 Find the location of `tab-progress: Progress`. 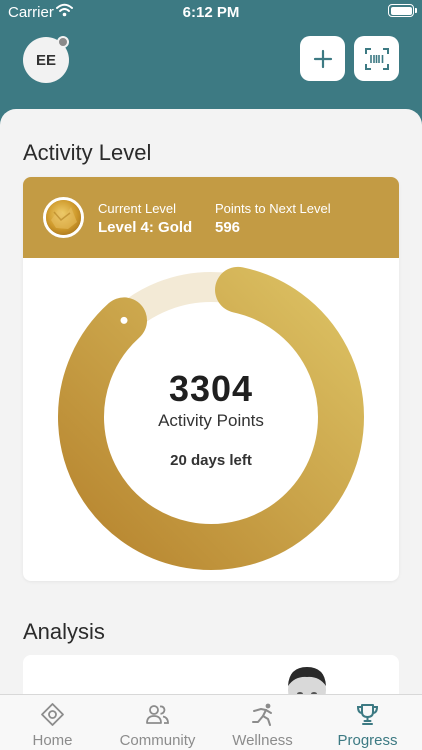

tab-progress: Progress is located at coordinates (367, 722).